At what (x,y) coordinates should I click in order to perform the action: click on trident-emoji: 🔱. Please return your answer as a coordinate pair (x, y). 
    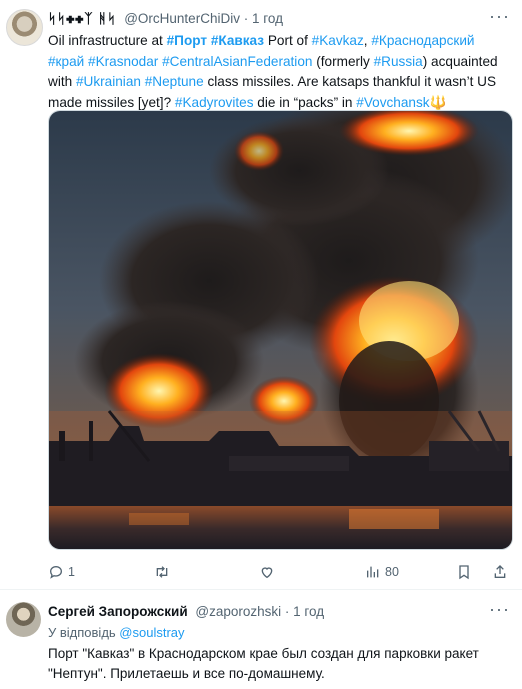
    Looking at the image, I should click on (438, 102).